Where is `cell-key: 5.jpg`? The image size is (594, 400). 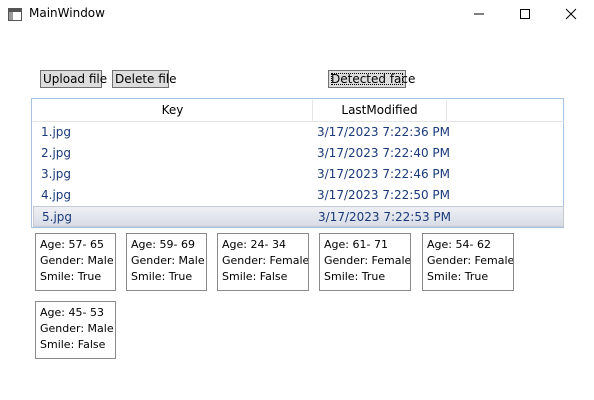
cell-key: 5.jpg is located at coordinates (57, 217).